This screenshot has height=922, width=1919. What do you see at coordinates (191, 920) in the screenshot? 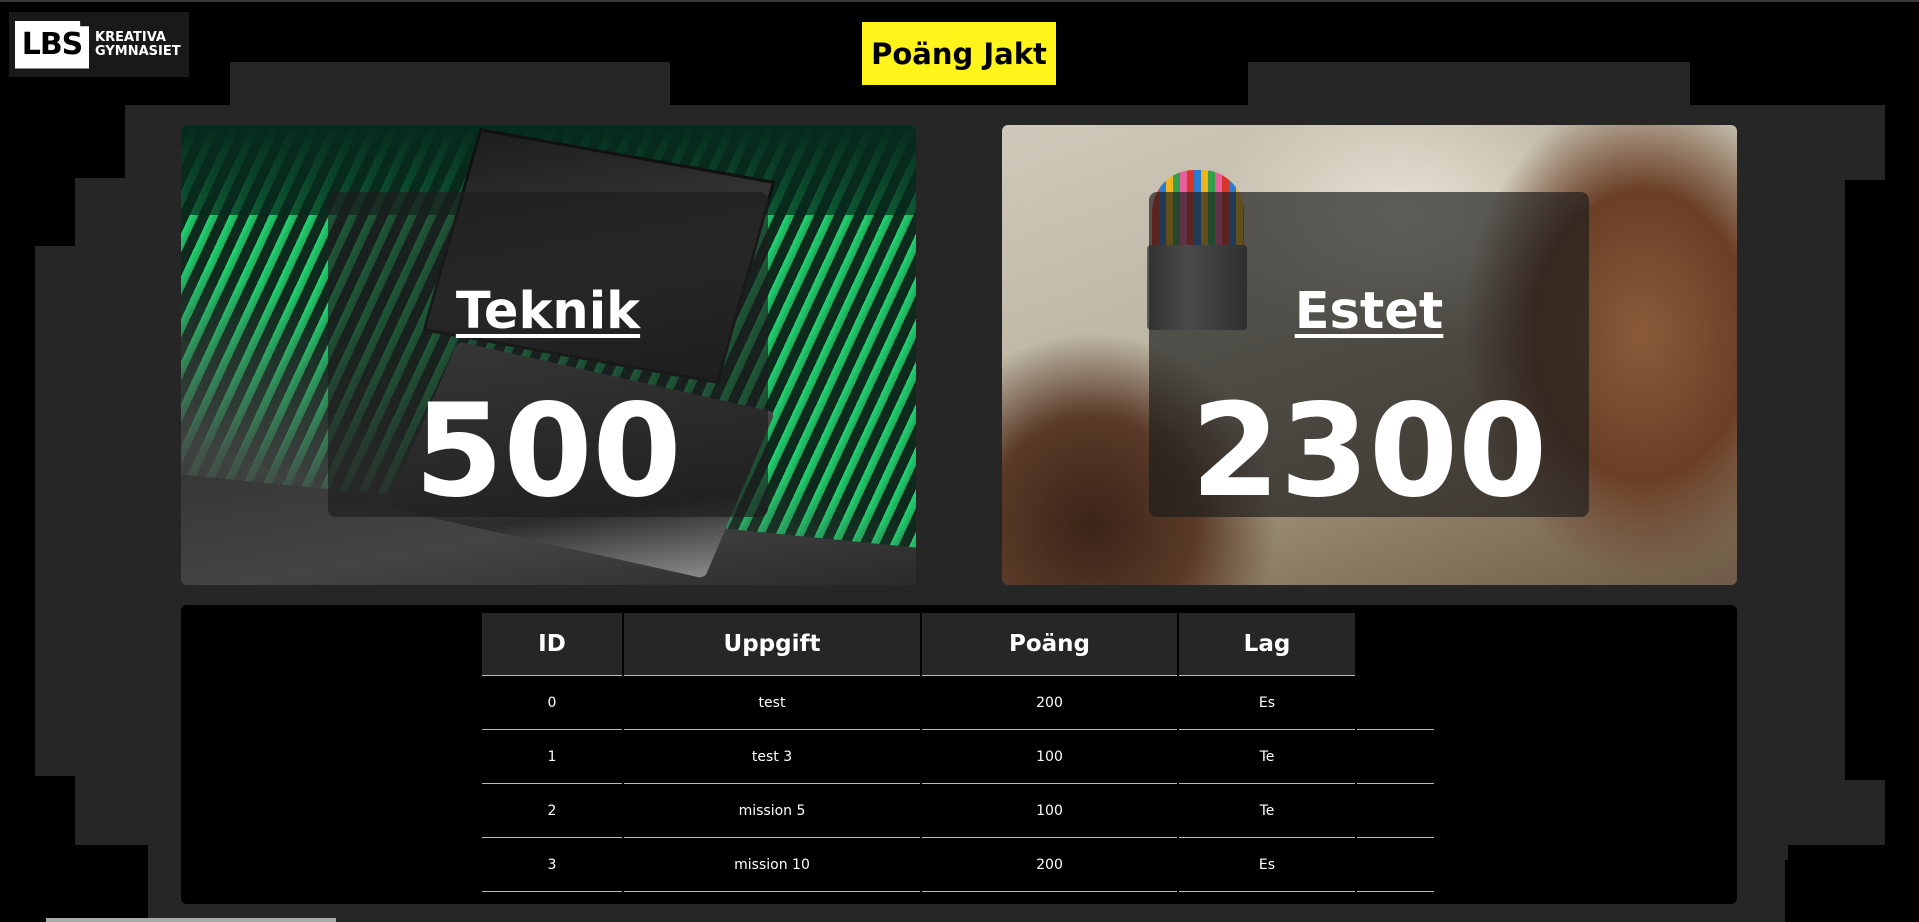
I see `bottom-scroll-indicator` at bounding box center [191, 920].